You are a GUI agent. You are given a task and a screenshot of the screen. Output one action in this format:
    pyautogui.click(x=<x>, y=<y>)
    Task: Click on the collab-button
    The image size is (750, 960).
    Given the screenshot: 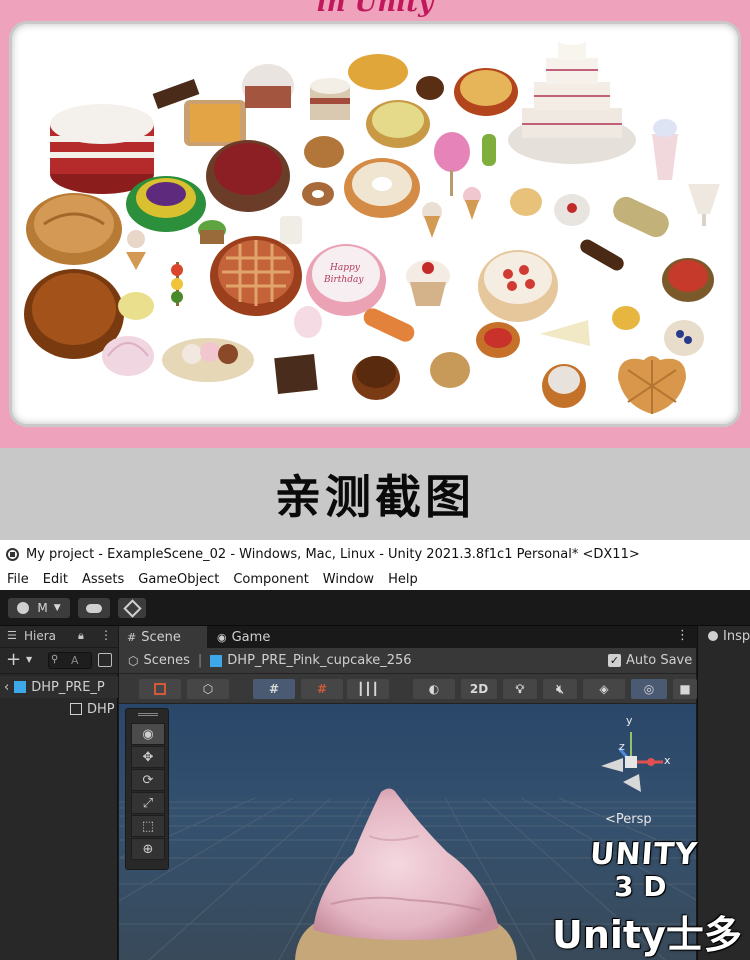 What is the action you would take?
    pyautogui.click(x=132, y=608)
    